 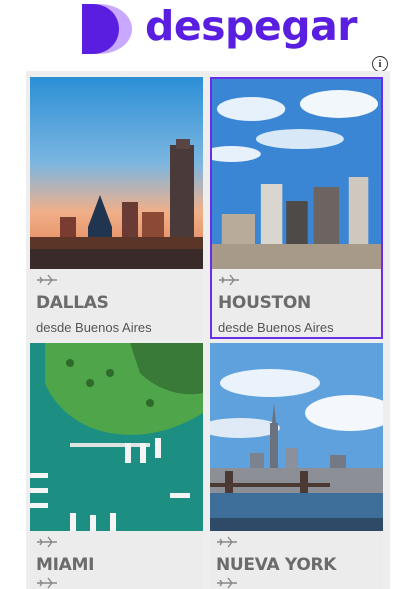 What do you see at coordinates (72, 303) in the screenshot?
I see `destination-city: DALLAS` at bounding box center [72, 303].